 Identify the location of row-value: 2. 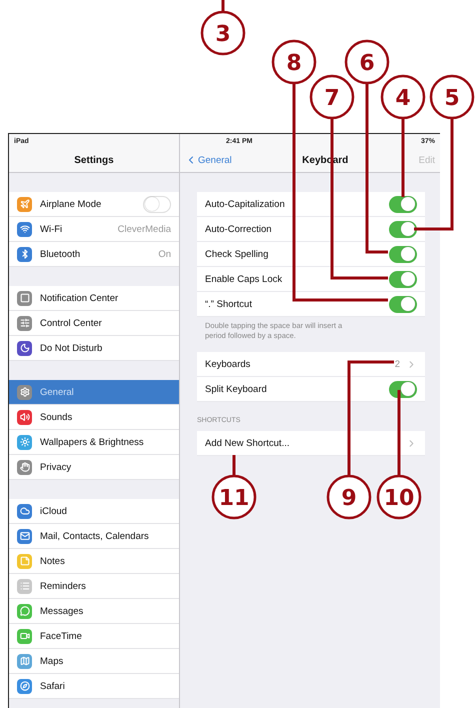
(397, 364).